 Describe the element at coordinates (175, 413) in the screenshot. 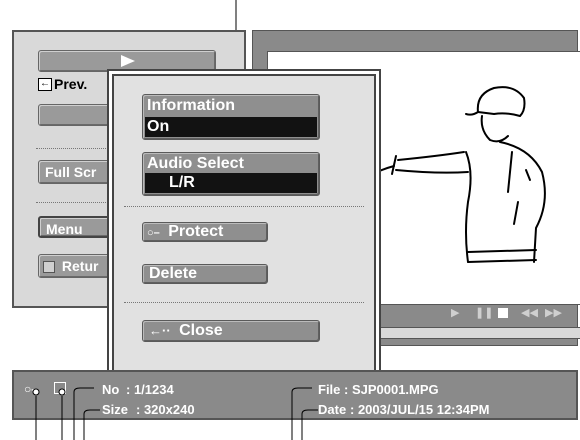

I see `callout-lines-bottom` at that location.